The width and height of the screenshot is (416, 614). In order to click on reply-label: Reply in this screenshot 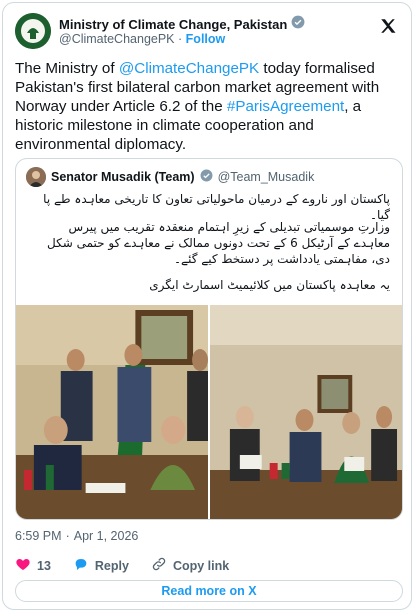, I will do `click(111, 565)`.